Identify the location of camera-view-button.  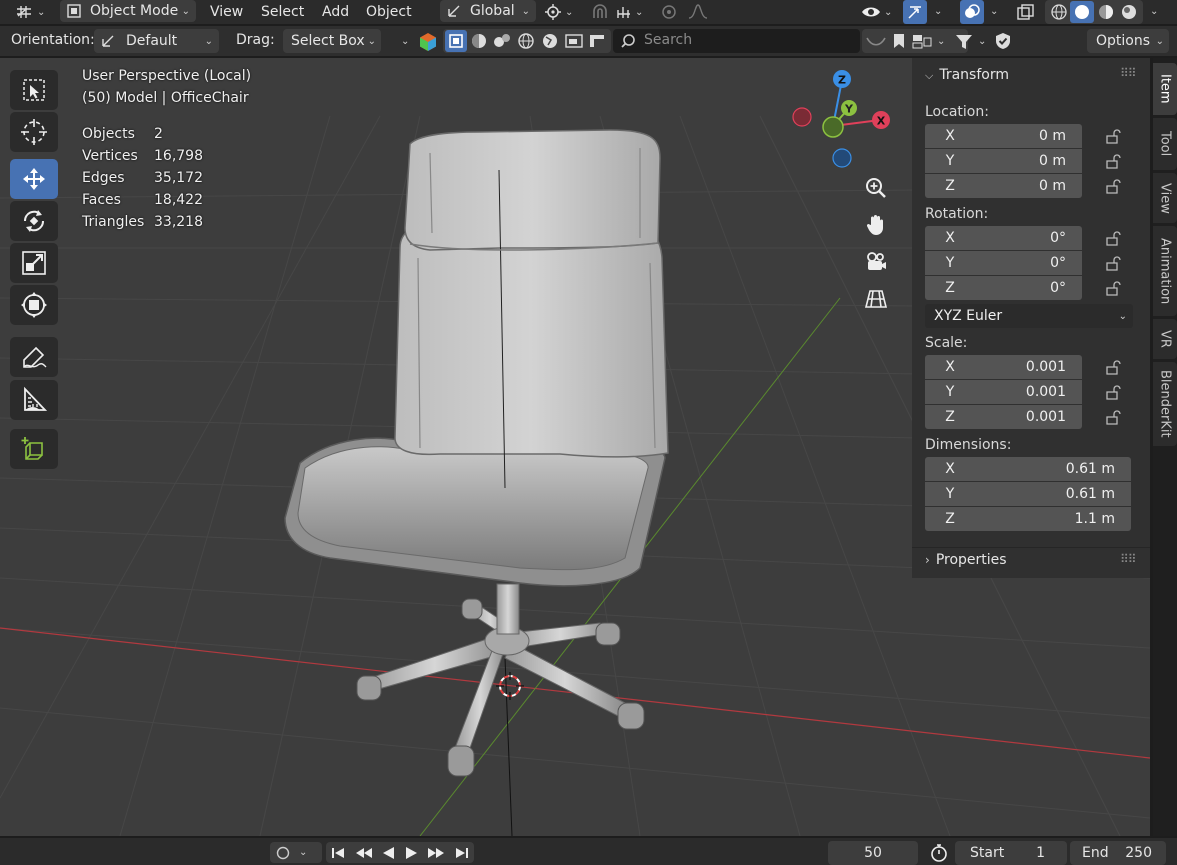
(876, 262).